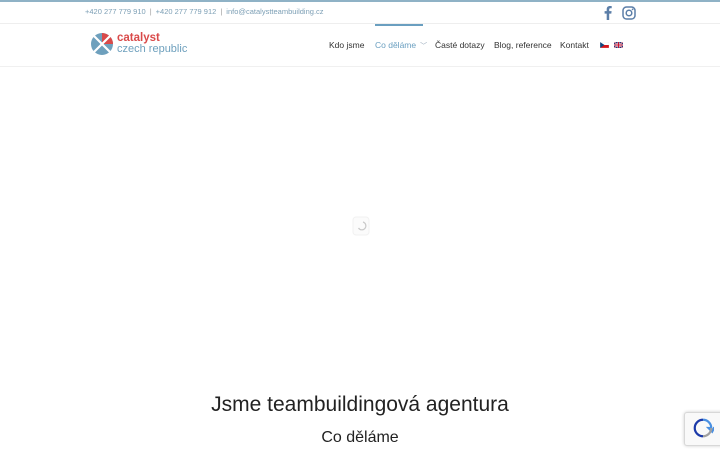 The height and width of the screenshot is (450, 720). I want to click on logo-subtitle: czech republic, so click(152, 49).